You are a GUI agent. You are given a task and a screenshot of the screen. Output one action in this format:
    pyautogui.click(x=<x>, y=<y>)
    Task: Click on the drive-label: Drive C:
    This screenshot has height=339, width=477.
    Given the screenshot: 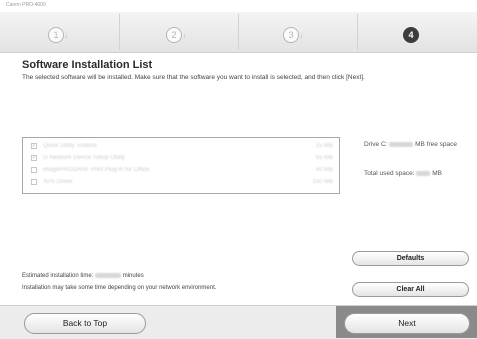 What is the action you would take?
    pyautogui.click(x=376, y=144)
    